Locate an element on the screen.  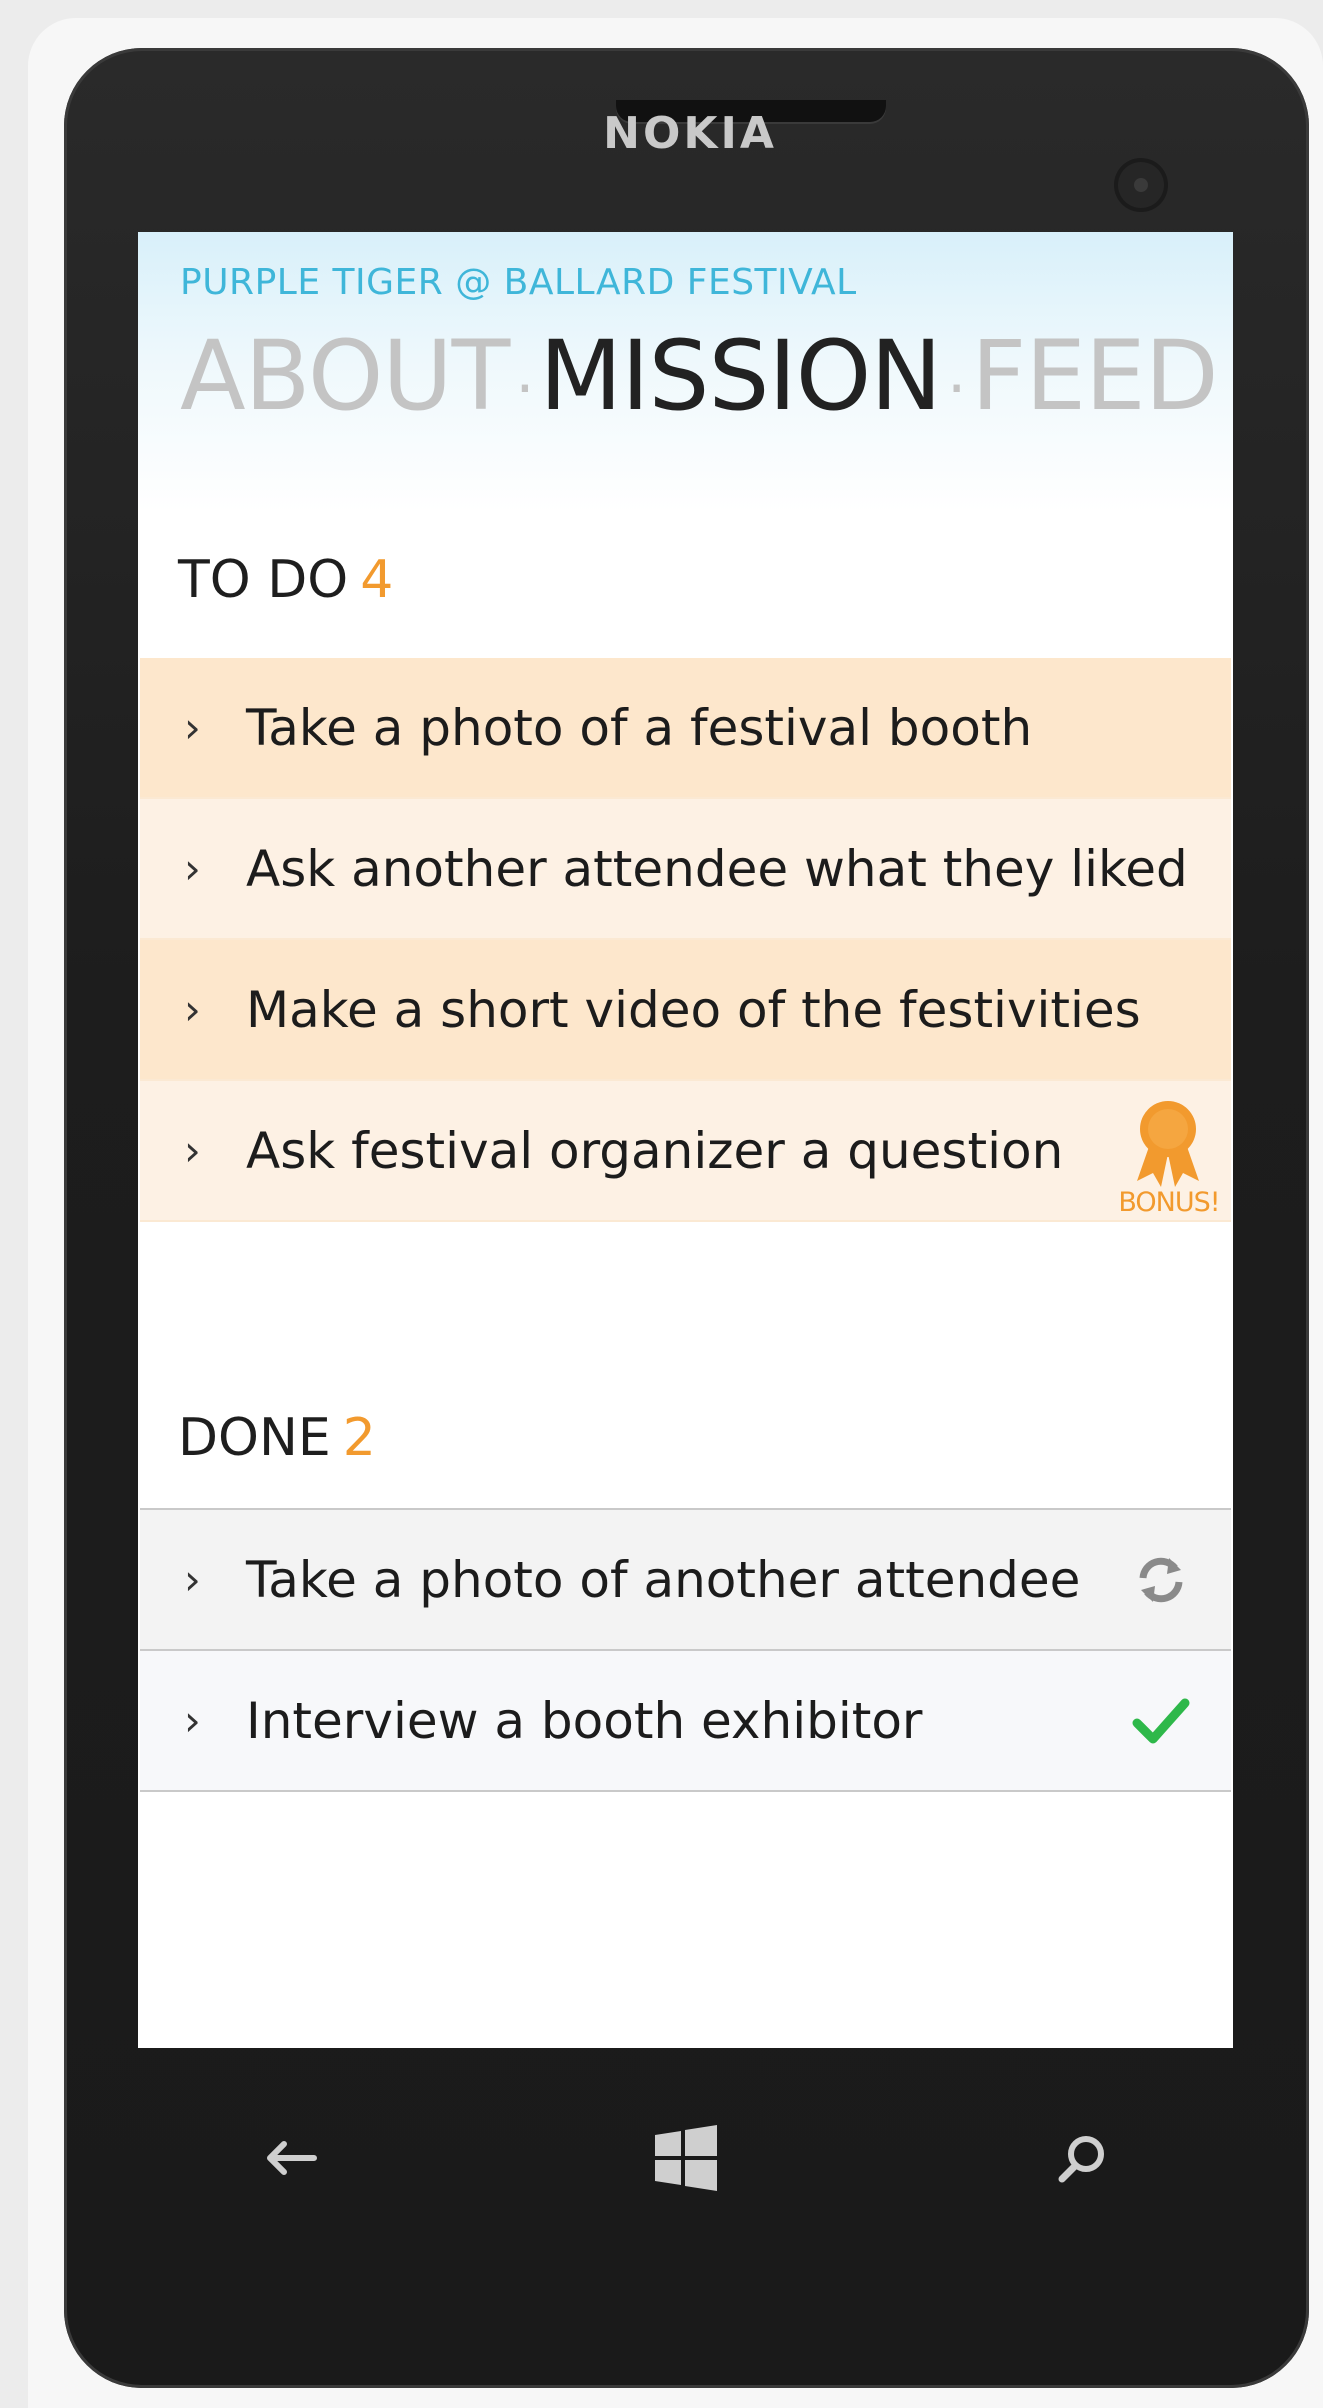
checkmark-icon is located at coordinates (1161, 1721).